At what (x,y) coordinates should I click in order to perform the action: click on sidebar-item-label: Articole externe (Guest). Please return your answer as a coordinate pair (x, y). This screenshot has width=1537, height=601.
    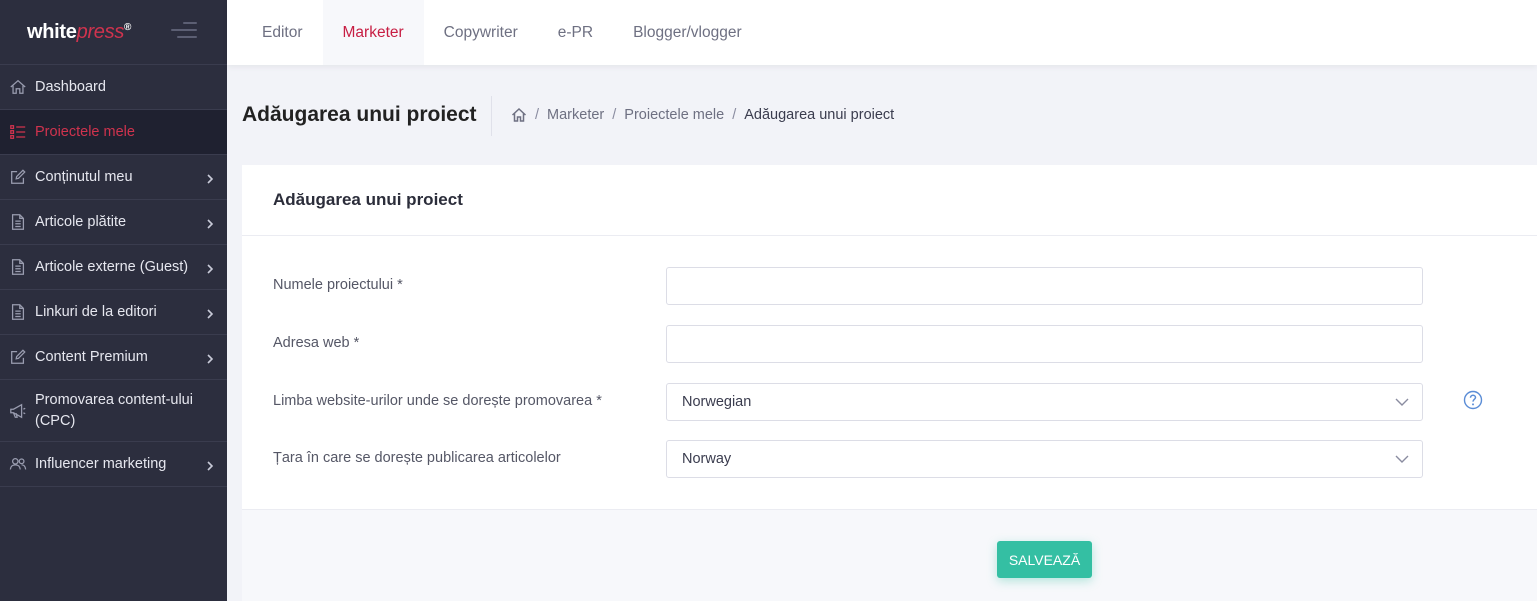
    Looking at the image, I should click on (112, 266).